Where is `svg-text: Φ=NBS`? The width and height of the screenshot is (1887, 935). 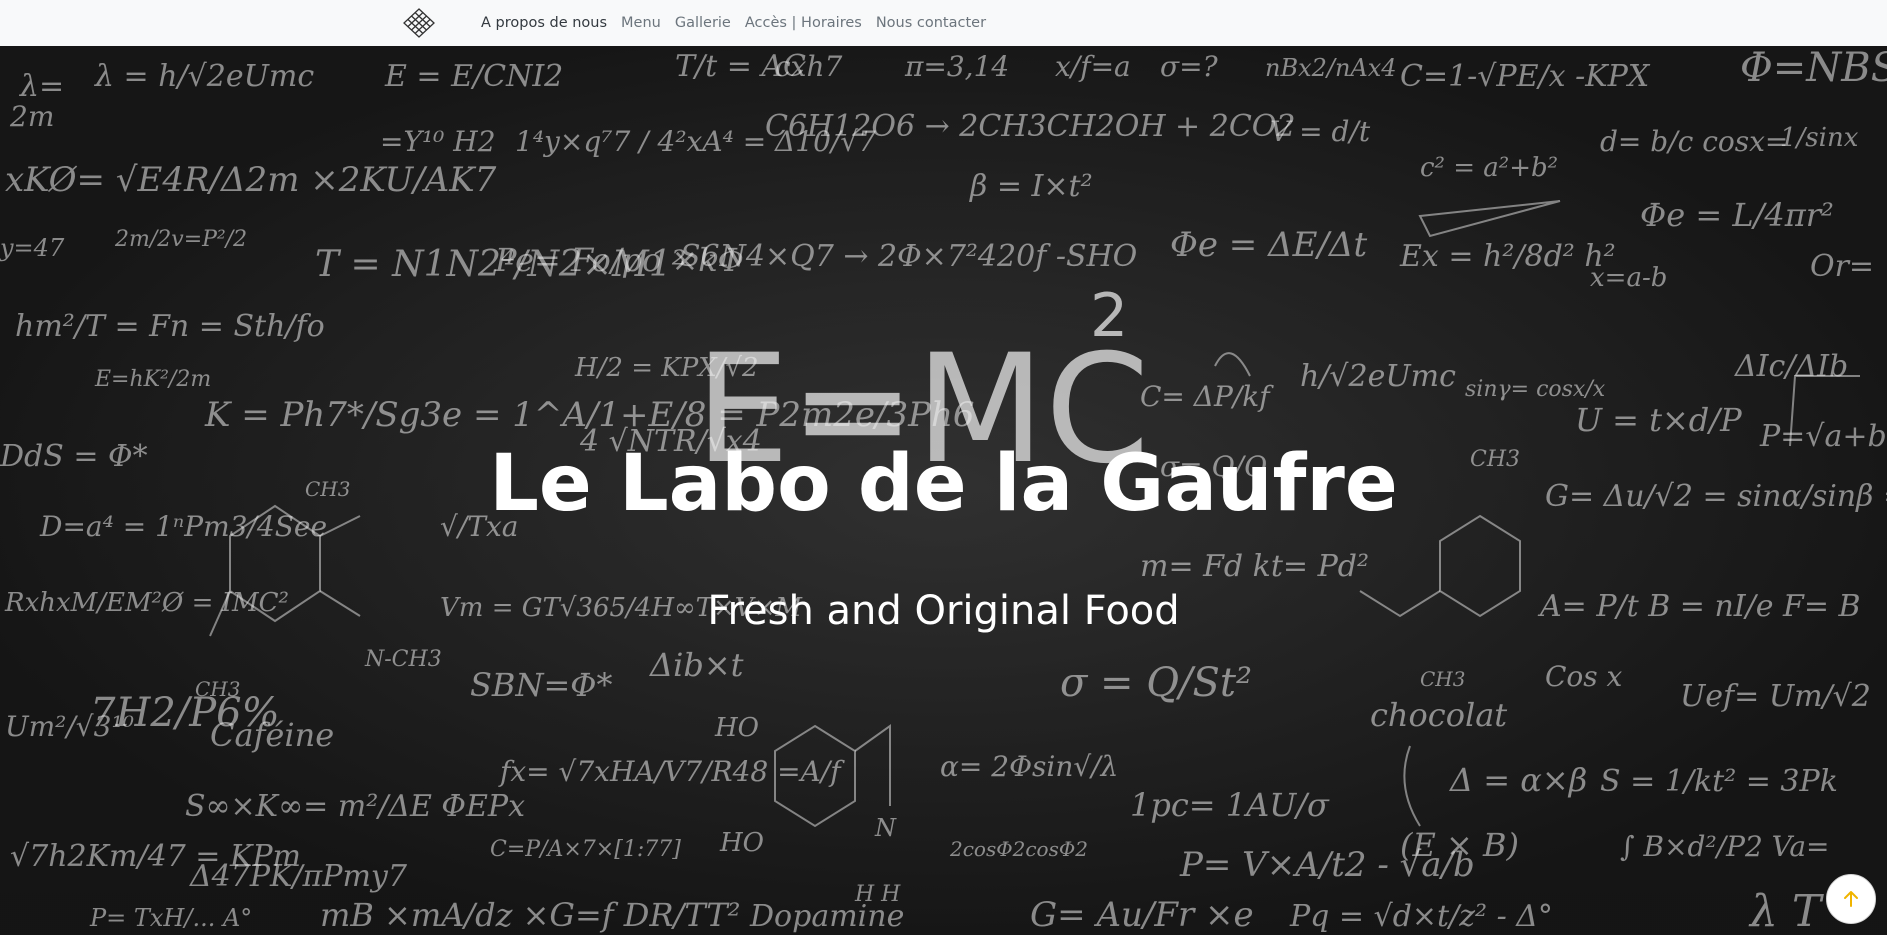 svg-text: Φ=NBS is located at coordinates (1813, 68).